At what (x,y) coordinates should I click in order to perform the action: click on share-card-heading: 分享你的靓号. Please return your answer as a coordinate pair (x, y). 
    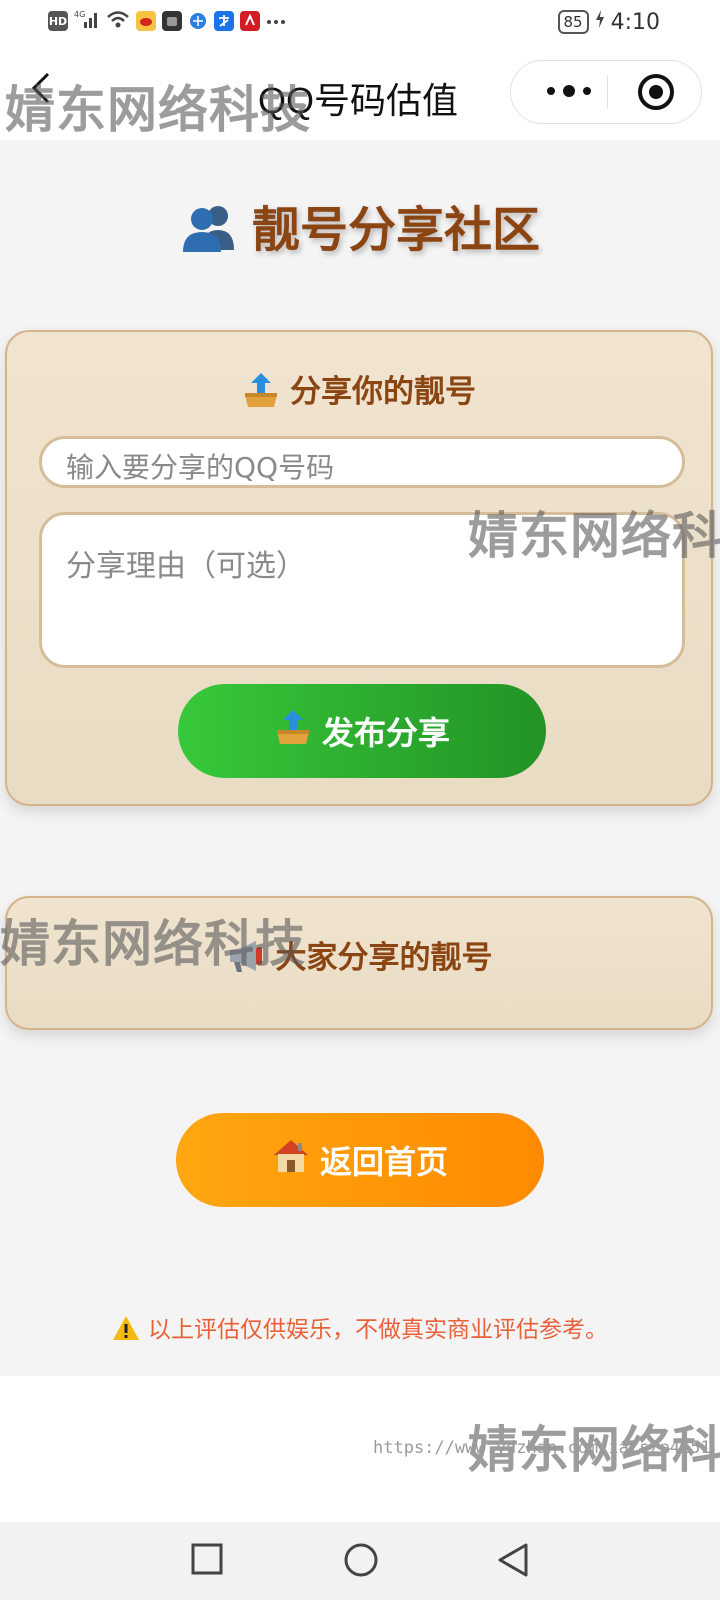
    Looking at the image, I should click on (359, 391).